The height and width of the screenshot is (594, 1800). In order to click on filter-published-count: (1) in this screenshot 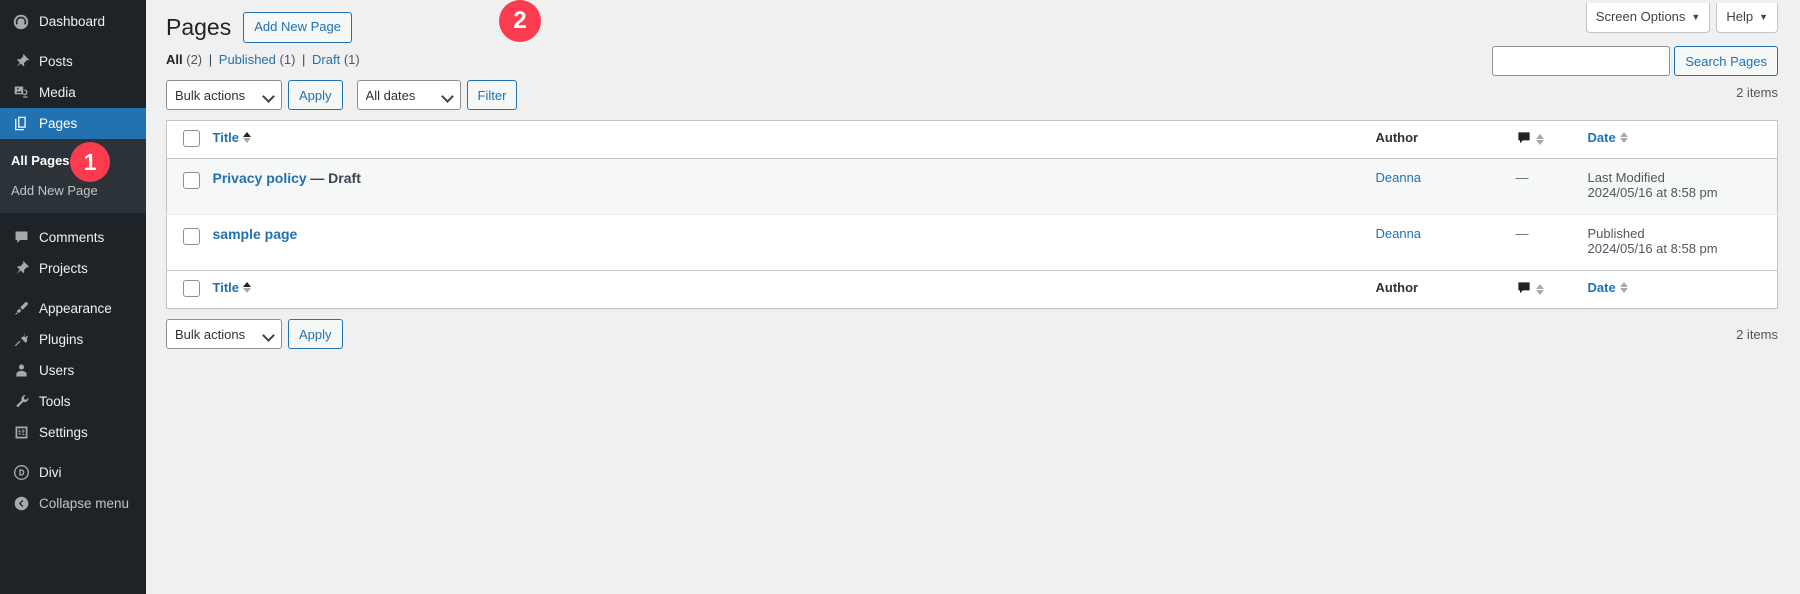, I will do `click(287, 60)`.